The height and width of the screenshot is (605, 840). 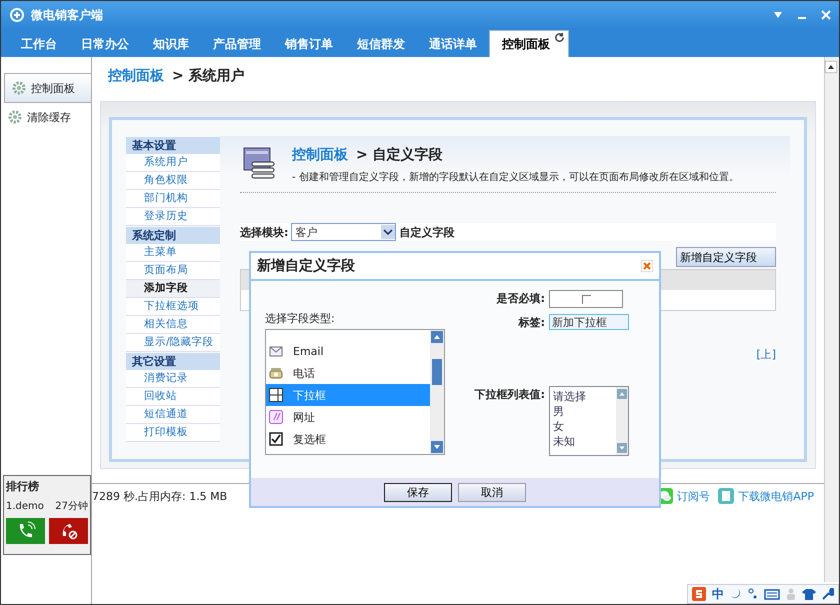 I want to click on nav-item: 主菜单, so click(x=173, y=253).